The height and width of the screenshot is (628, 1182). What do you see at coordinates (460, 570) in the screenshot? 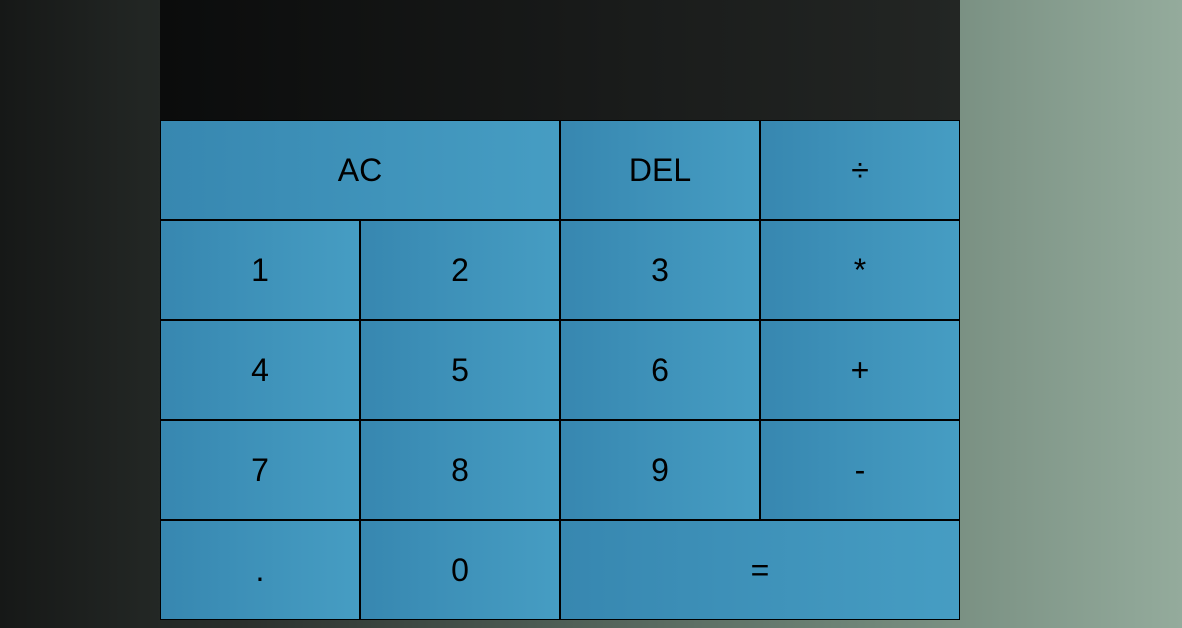
I see `digit-0-button: 0` at bounding box center [460, 570].